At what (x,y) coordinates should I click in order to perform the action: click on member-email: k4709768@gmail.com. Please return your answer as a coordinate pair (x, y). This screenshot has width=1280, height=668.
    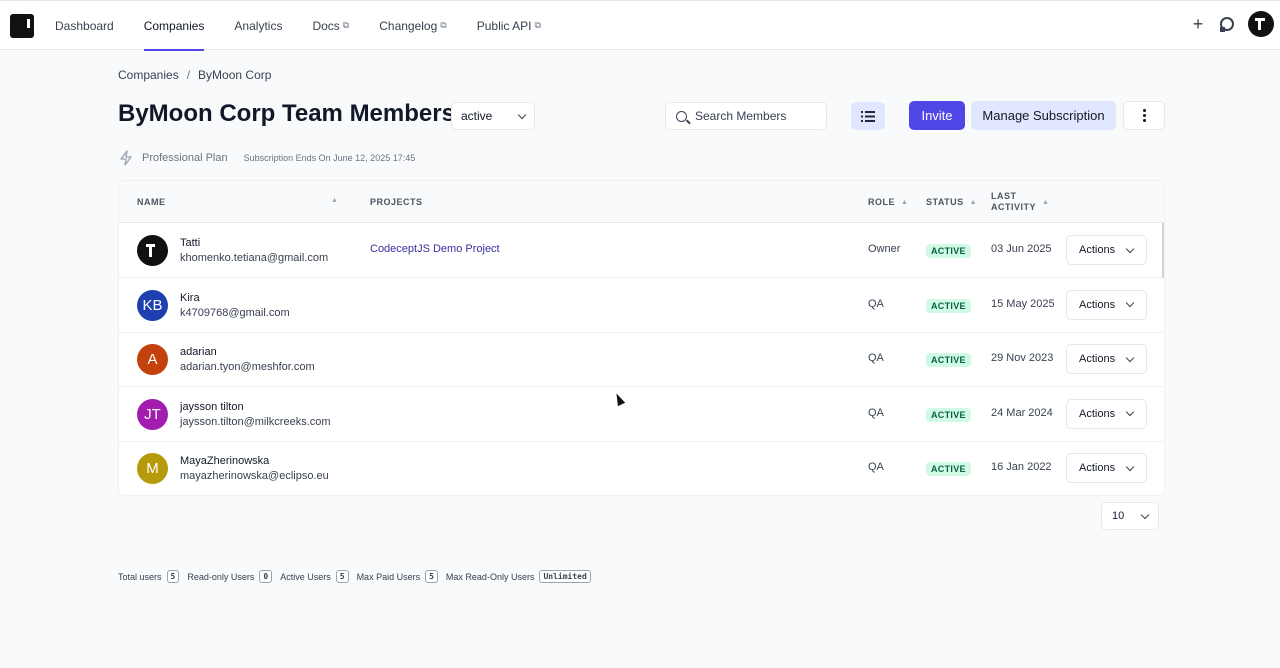
    Looking at the image, I should click on (235, 312).